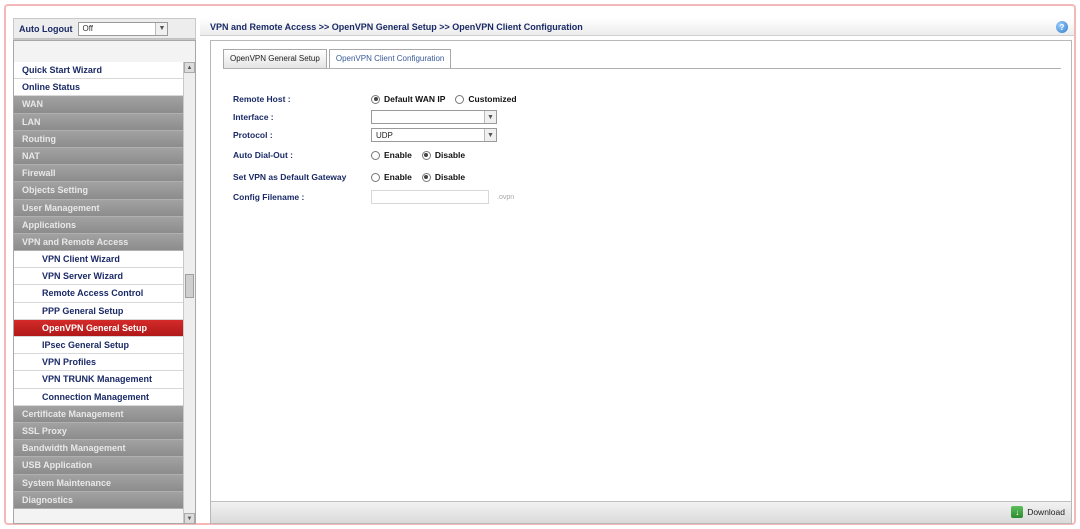 The height and width of the screenshot is (529, 1080). Describe the element at coordinates (99, 483) in the screenshot. I see `sidebar-item-system-maintenance: System Maintenance` at that location.